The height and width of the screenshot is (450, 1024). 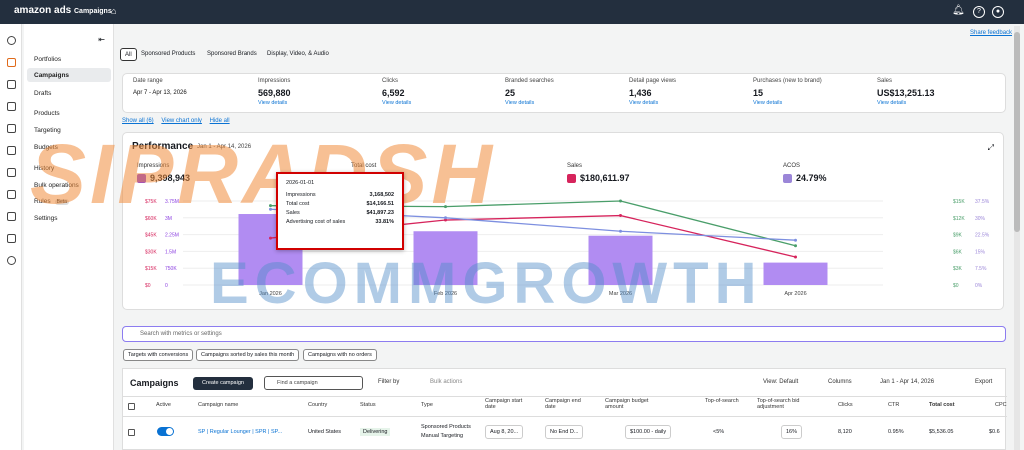 I want to click on tooltip-label: Total cost, so click(x=298, y=204).